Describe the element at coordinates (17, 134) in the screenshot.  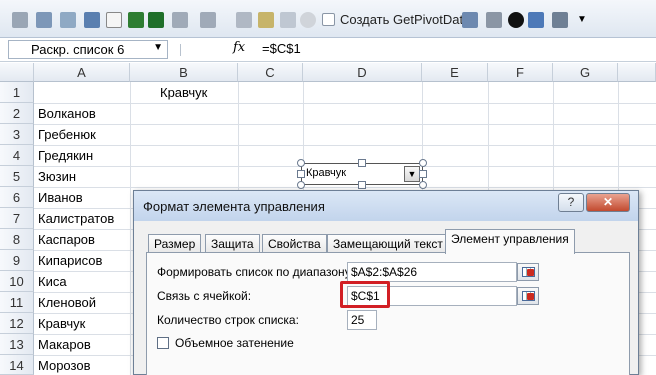
I see `row-header: 3` at that location.